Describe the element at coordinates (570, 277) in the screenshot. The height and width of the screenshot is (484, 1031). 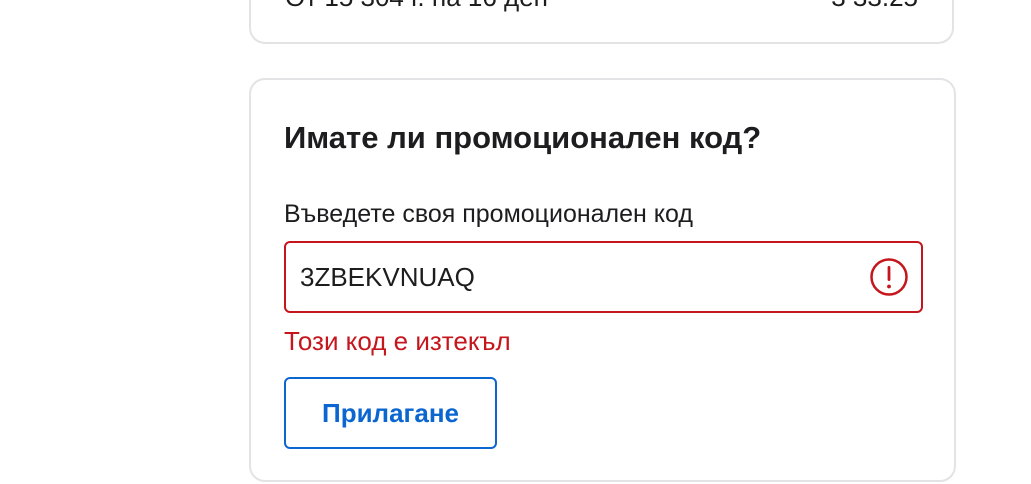
I see `promo-code-input` at that location.